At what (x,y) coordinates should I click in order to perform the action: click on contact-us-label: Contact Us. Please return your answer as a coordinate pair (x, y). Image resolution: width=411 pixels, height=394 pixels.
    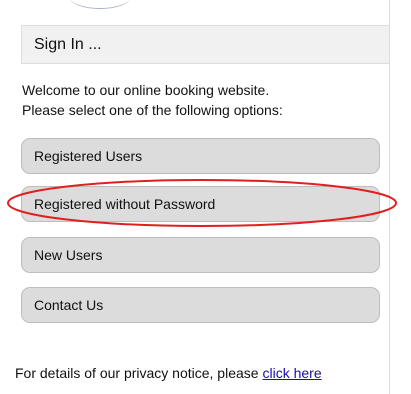
    Looking at the image, I should click on (69, 305).